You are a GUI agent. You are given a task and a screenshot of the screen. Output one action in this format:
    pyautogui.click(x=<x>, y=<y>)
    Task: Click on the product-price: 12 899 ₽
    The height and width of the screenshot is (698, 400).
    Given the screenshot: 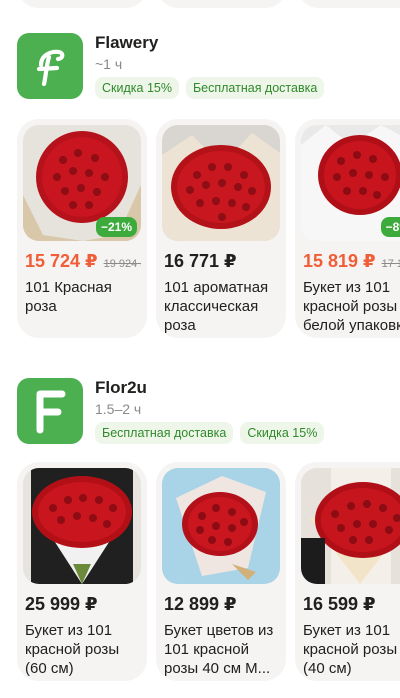 What is the action you would take?
    pyautogui.click(x=200, y=604)
    